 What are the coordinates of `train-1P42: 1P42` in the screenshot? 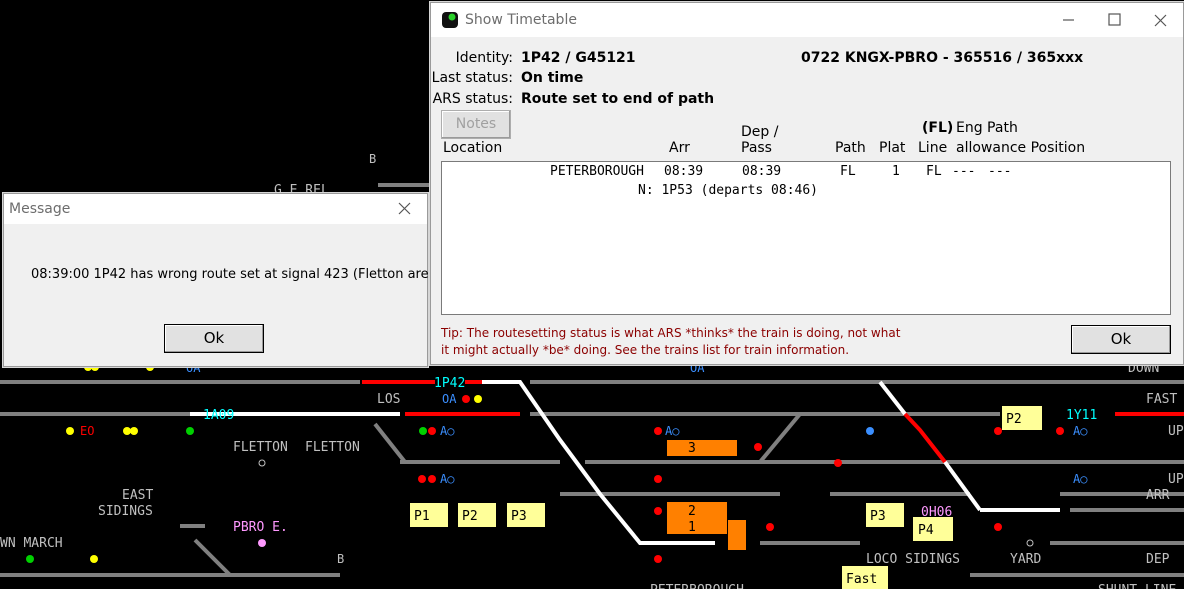 It's located at (449, 383).